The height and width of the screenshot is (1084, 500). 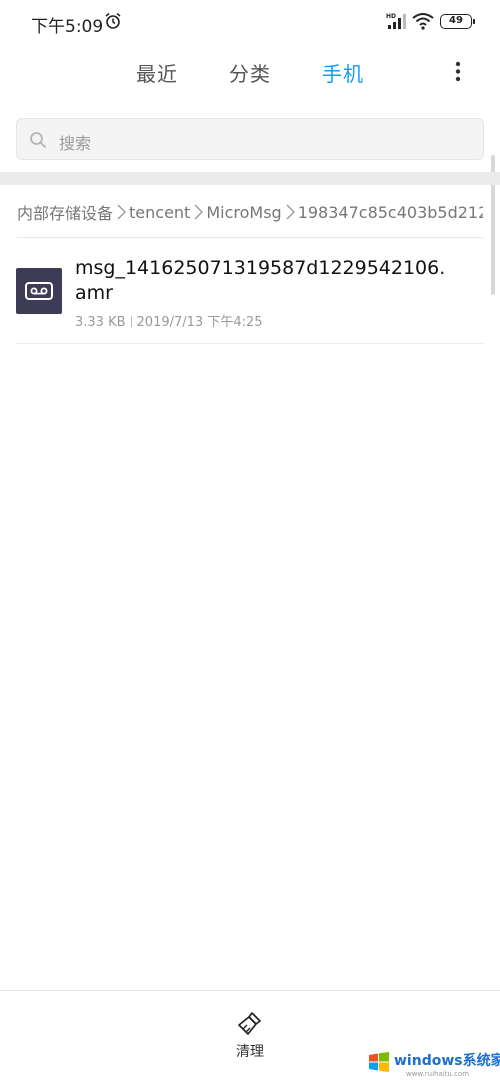 I want to click on file-name: msg_141625071319587d1229542106.amr, so click(x=260, y=280).